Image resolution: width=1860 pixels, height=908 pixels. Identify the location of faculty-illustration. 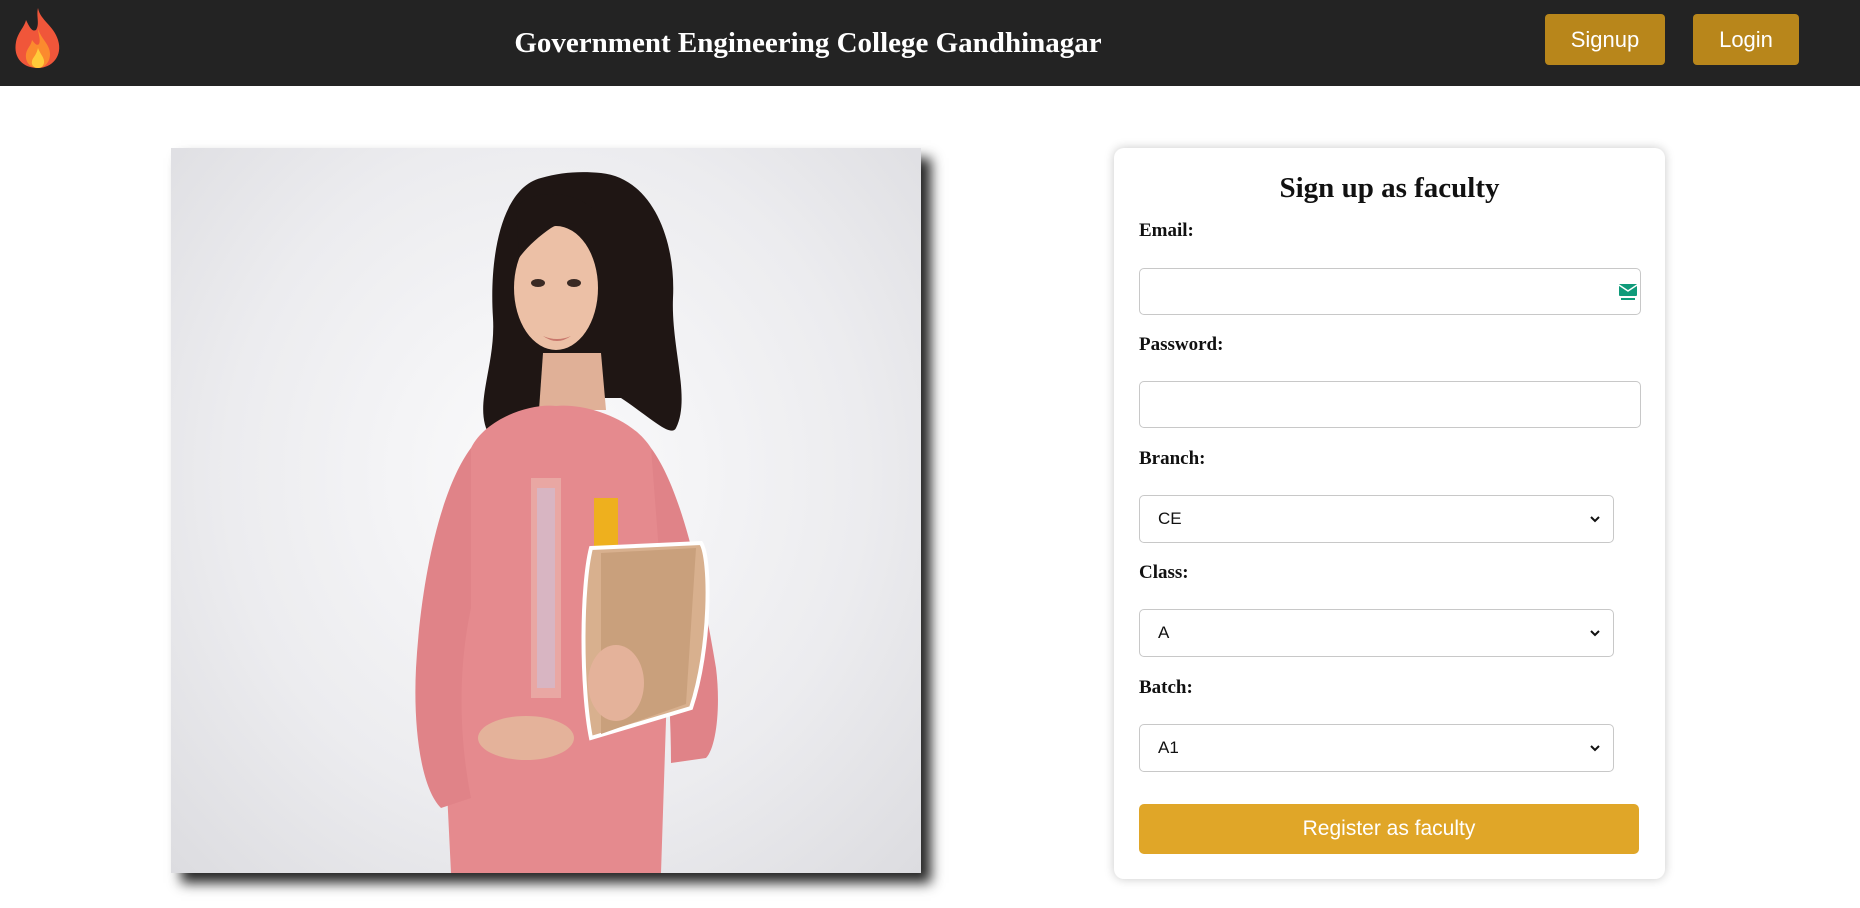
(566, 522).